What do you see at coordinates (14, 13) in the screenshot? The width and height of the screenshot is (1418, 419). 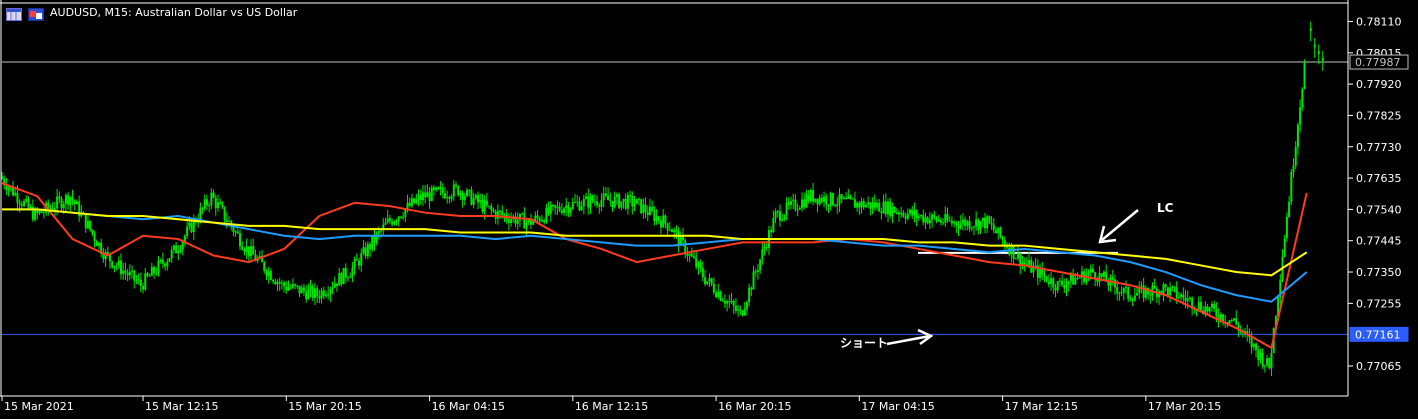 I see `chart-window-icon` at bounding box center [14, 13].